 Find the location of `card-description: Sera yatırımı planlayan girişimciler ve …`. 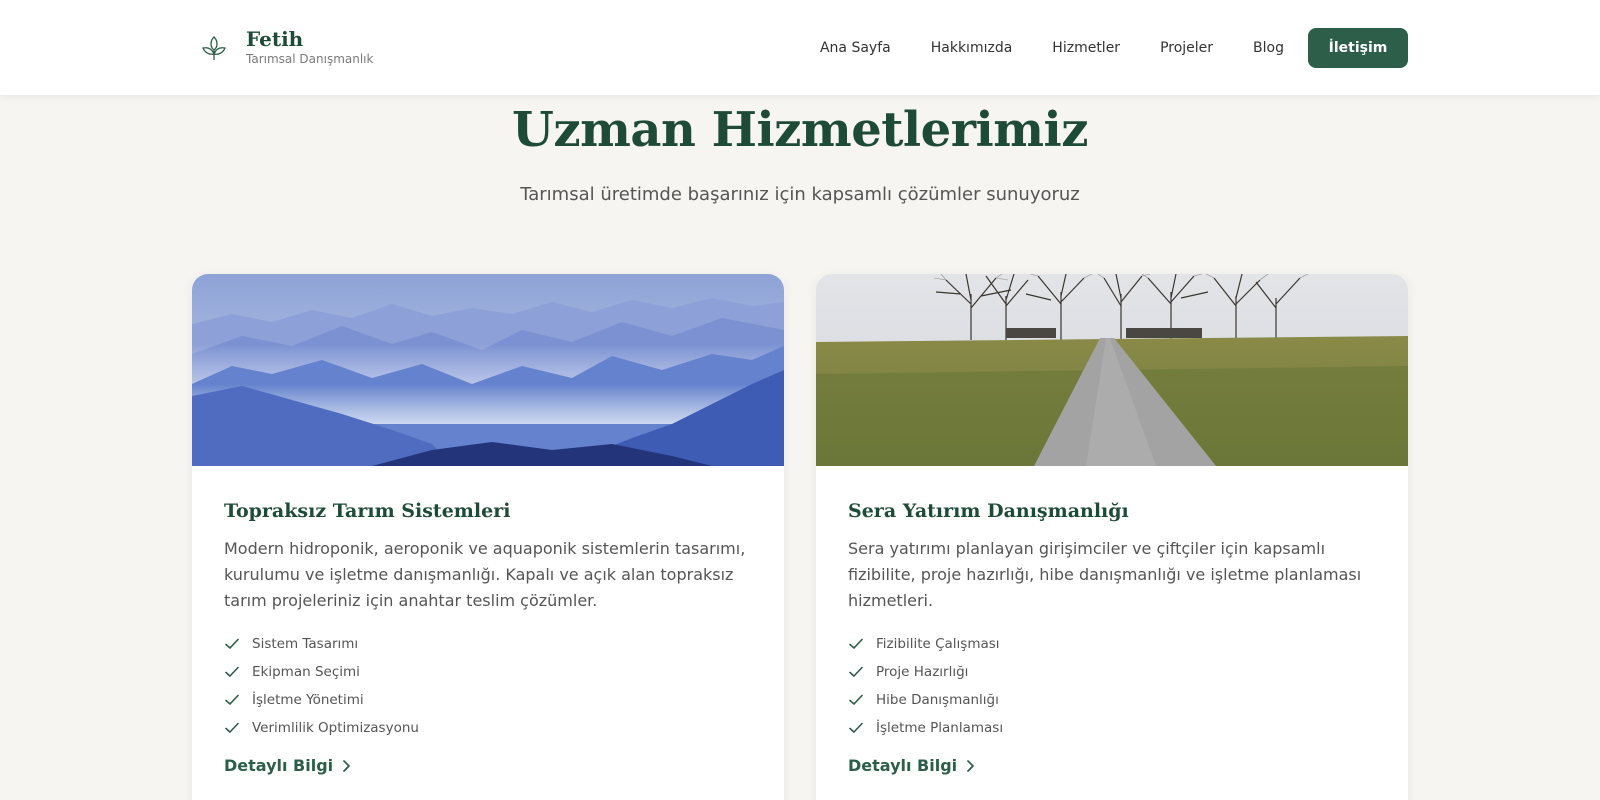

card-description: Sera yatırımı planlayan girişimciler ve … is located at coordinates (1105, 574).